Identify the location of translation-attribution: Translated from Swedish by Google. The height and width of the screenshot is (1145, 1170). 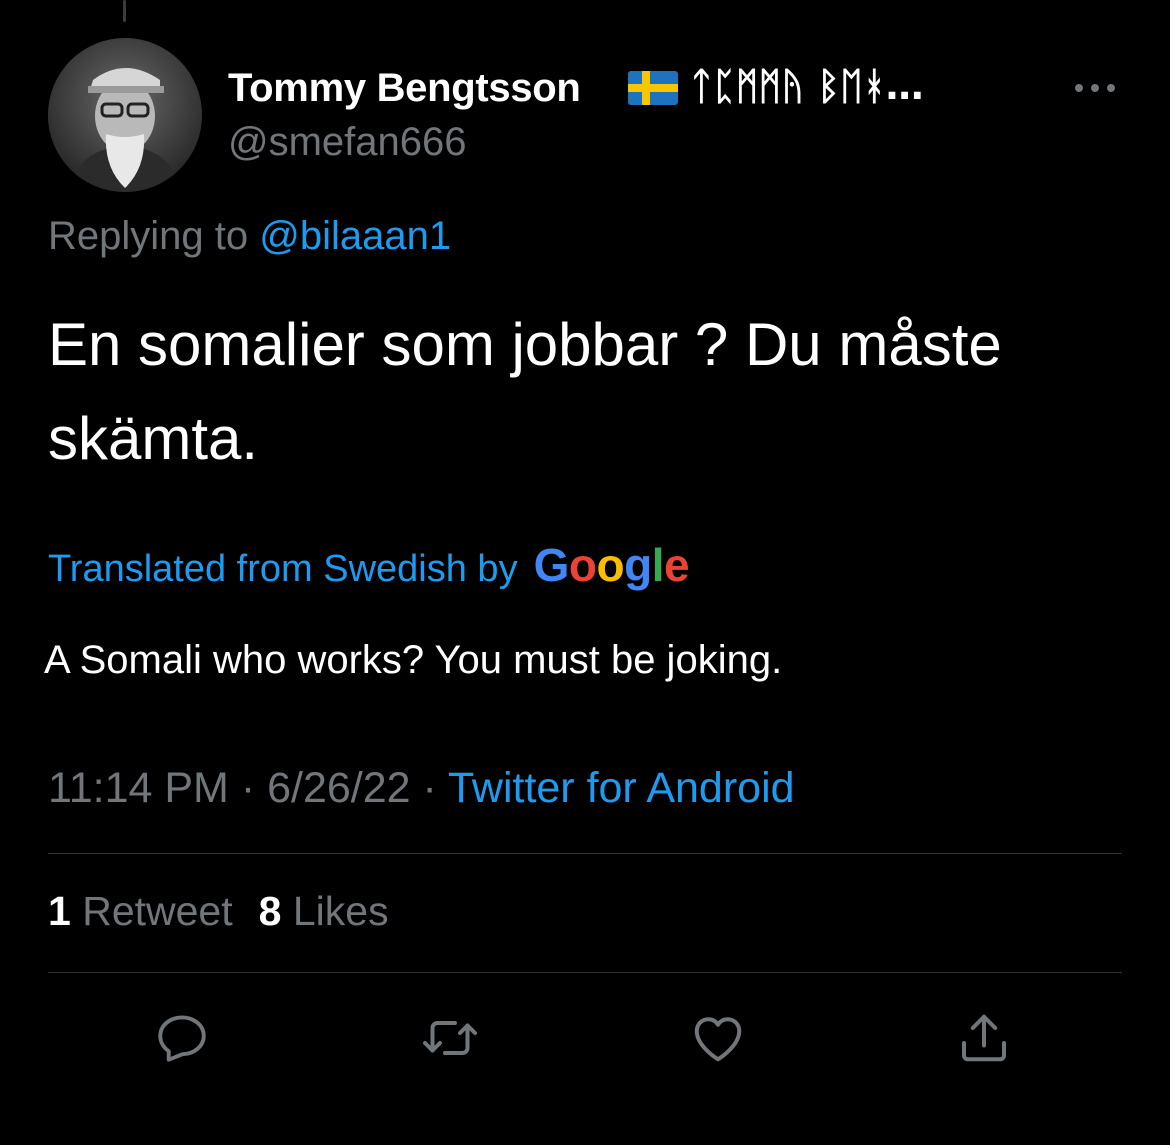
(369, 565).